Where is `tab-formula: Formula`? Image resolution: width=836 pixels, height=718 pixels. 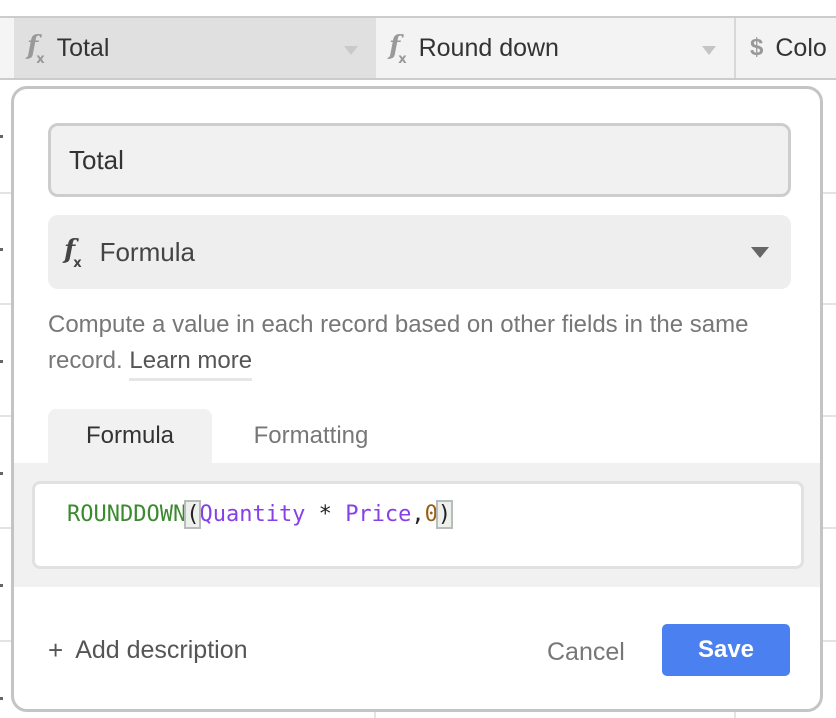 tab-formula: Formula is located at coordinates (130, 436).